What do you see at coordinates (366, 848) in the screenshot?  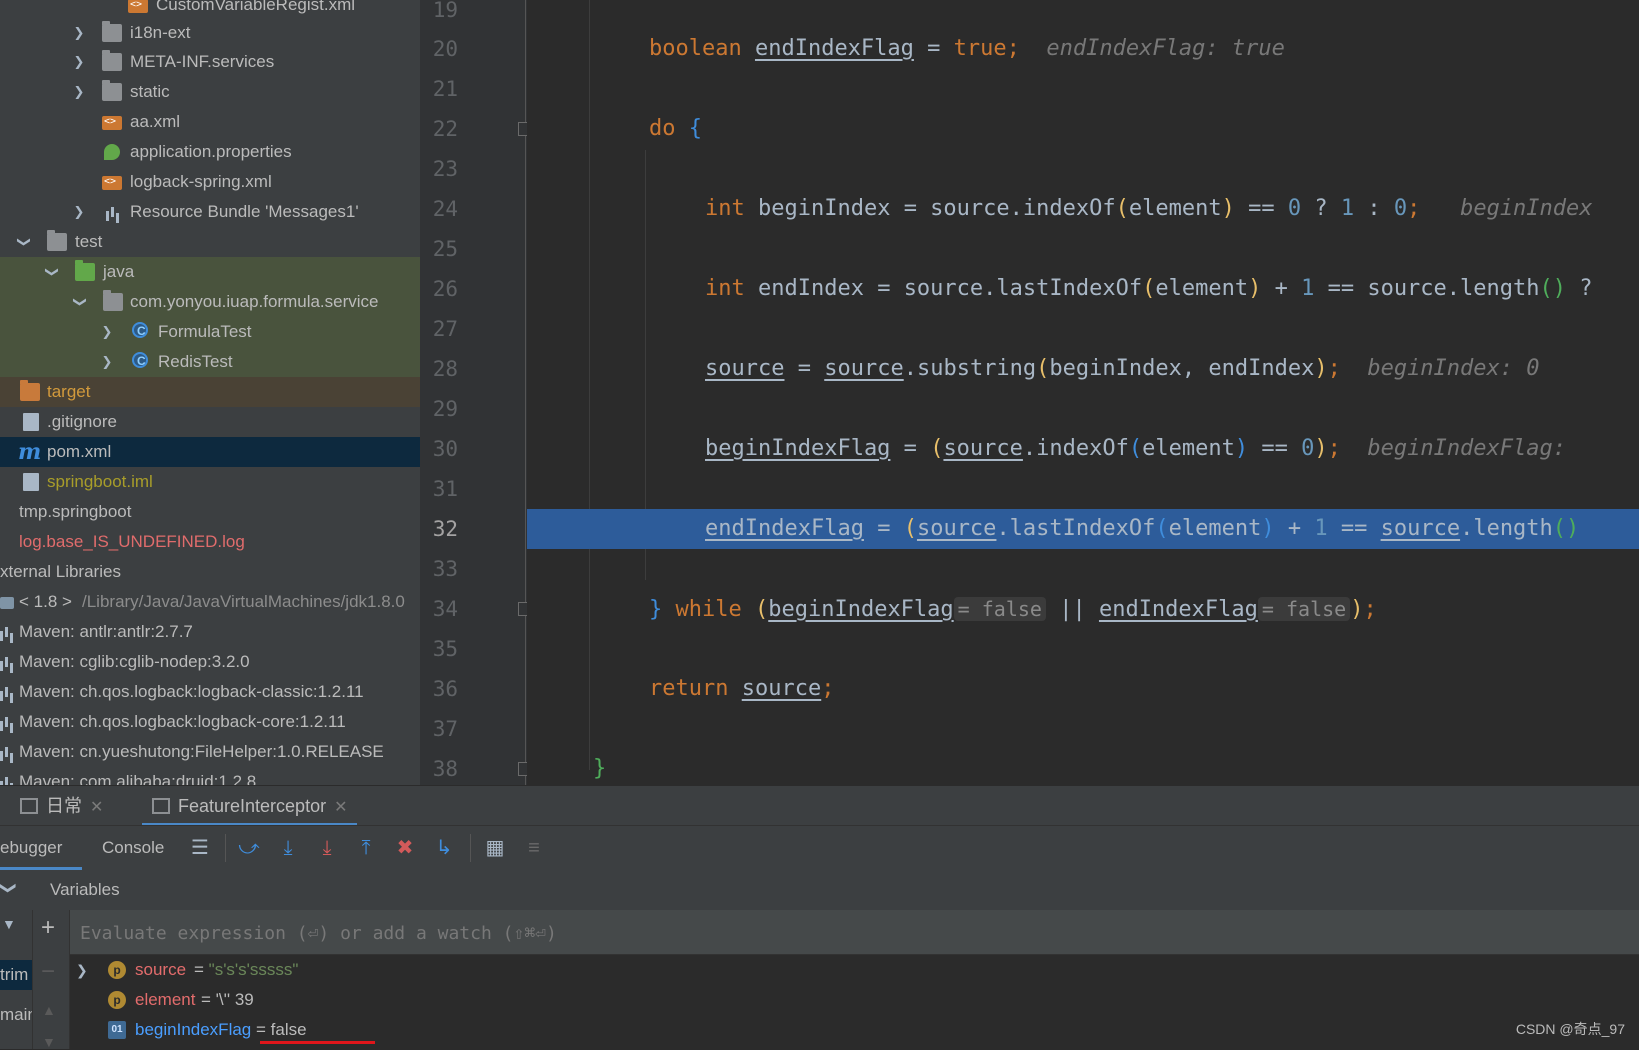 I see `step-out-icon: ⤒` at bounding box center [366, 848].